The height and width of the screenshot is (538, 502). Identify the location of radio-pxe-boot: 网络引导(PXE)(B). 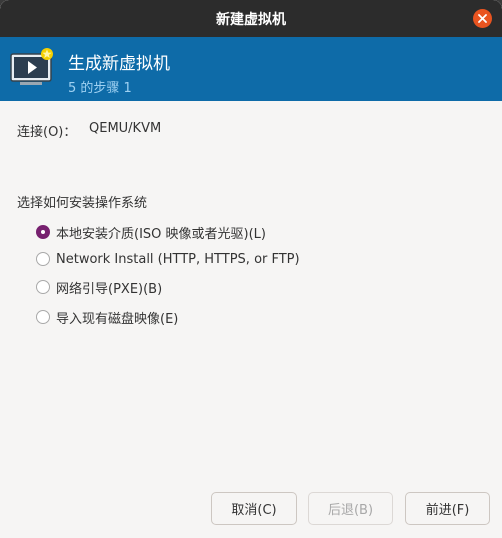
(99, 287).